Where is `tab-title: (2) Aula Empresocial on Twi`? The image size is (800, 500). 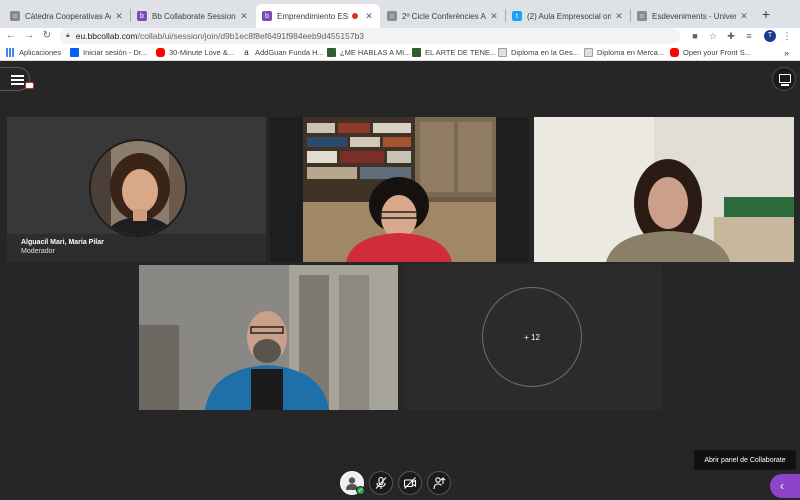
tab-title: (2) Aula Empresocial on Twi is located at coordinates (569, 16).